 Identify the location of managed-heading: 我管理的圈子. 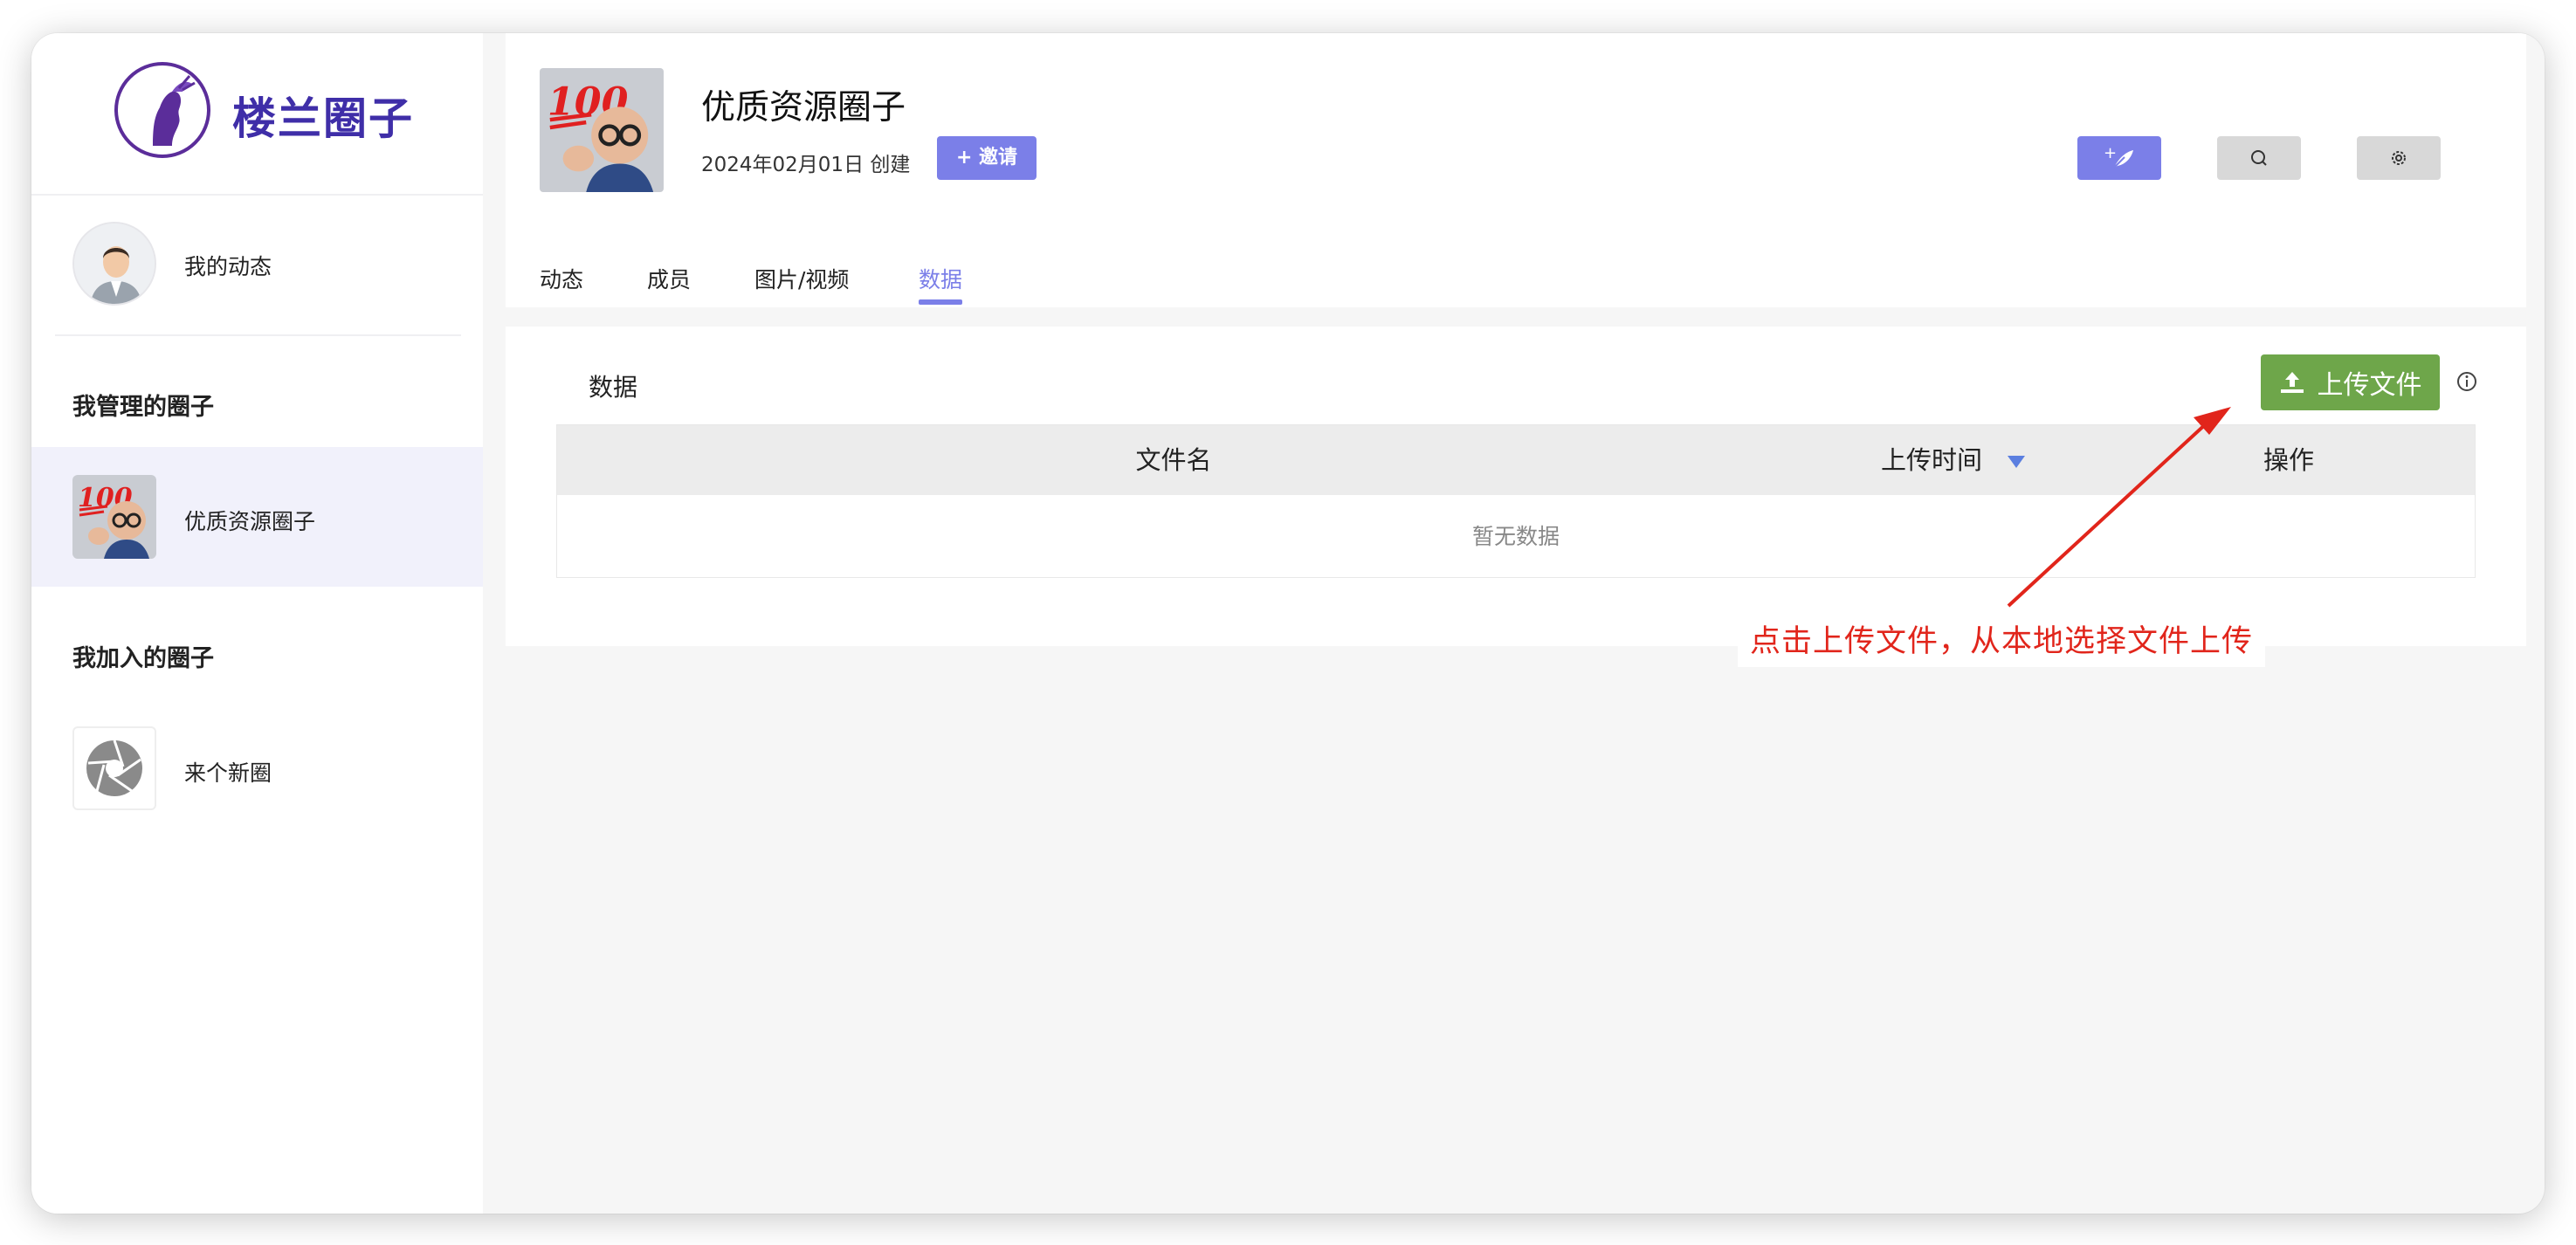
(143, 407).